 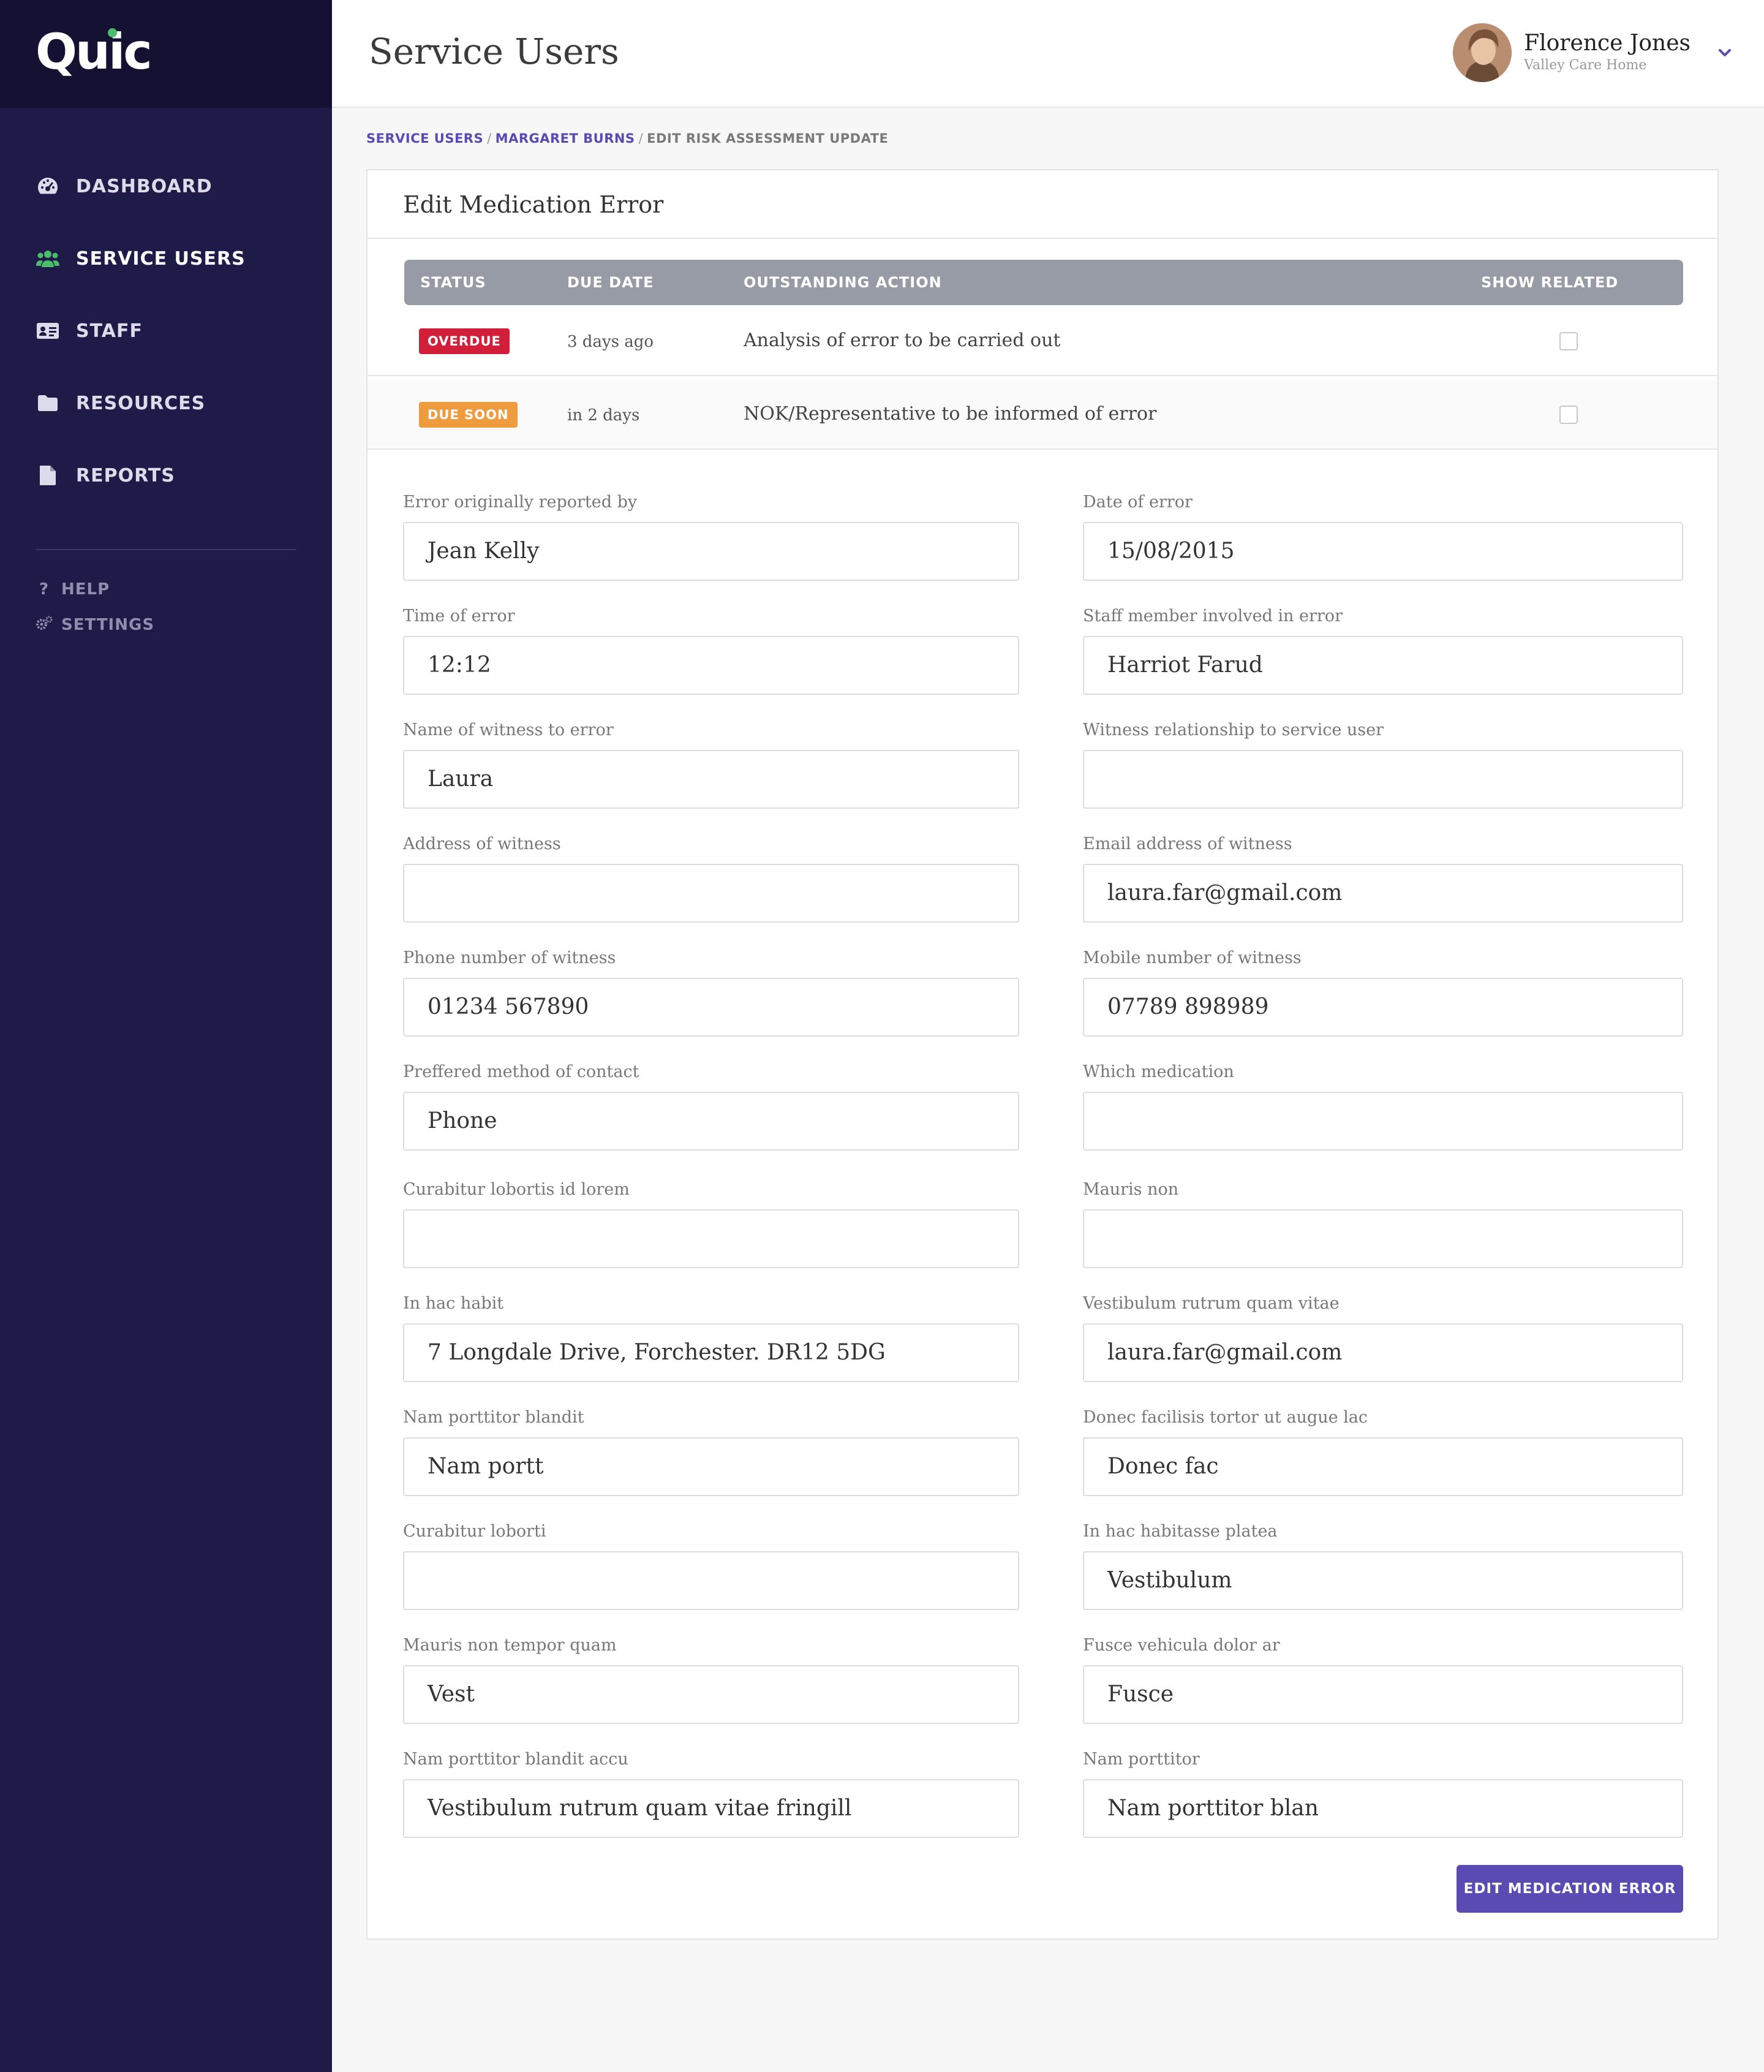 I want to click on field-label: Staff member involved in error, so click(x=1213, y=616).